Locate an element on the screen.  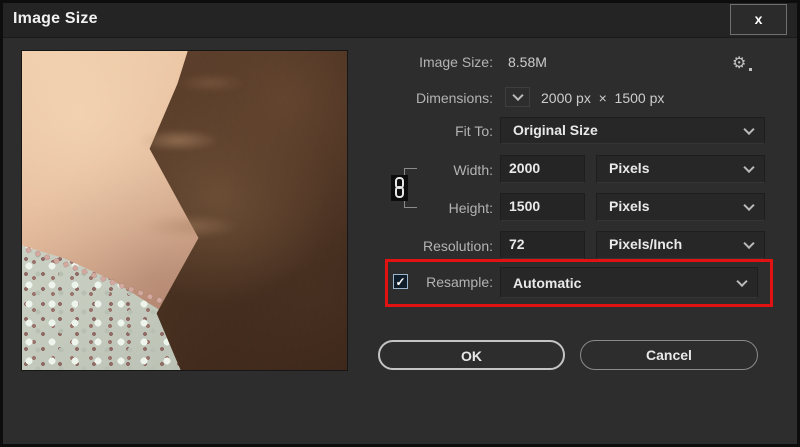
resolution-unit-dropdown: Pixels/Inch is located at coordinates (680, 245).